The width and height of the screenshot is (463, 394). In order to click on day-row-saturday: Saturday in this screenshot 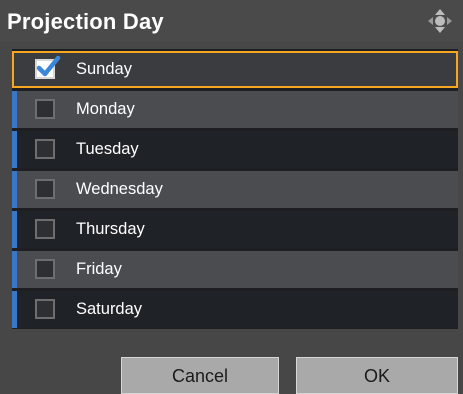, I will do `click(235, 309)`.